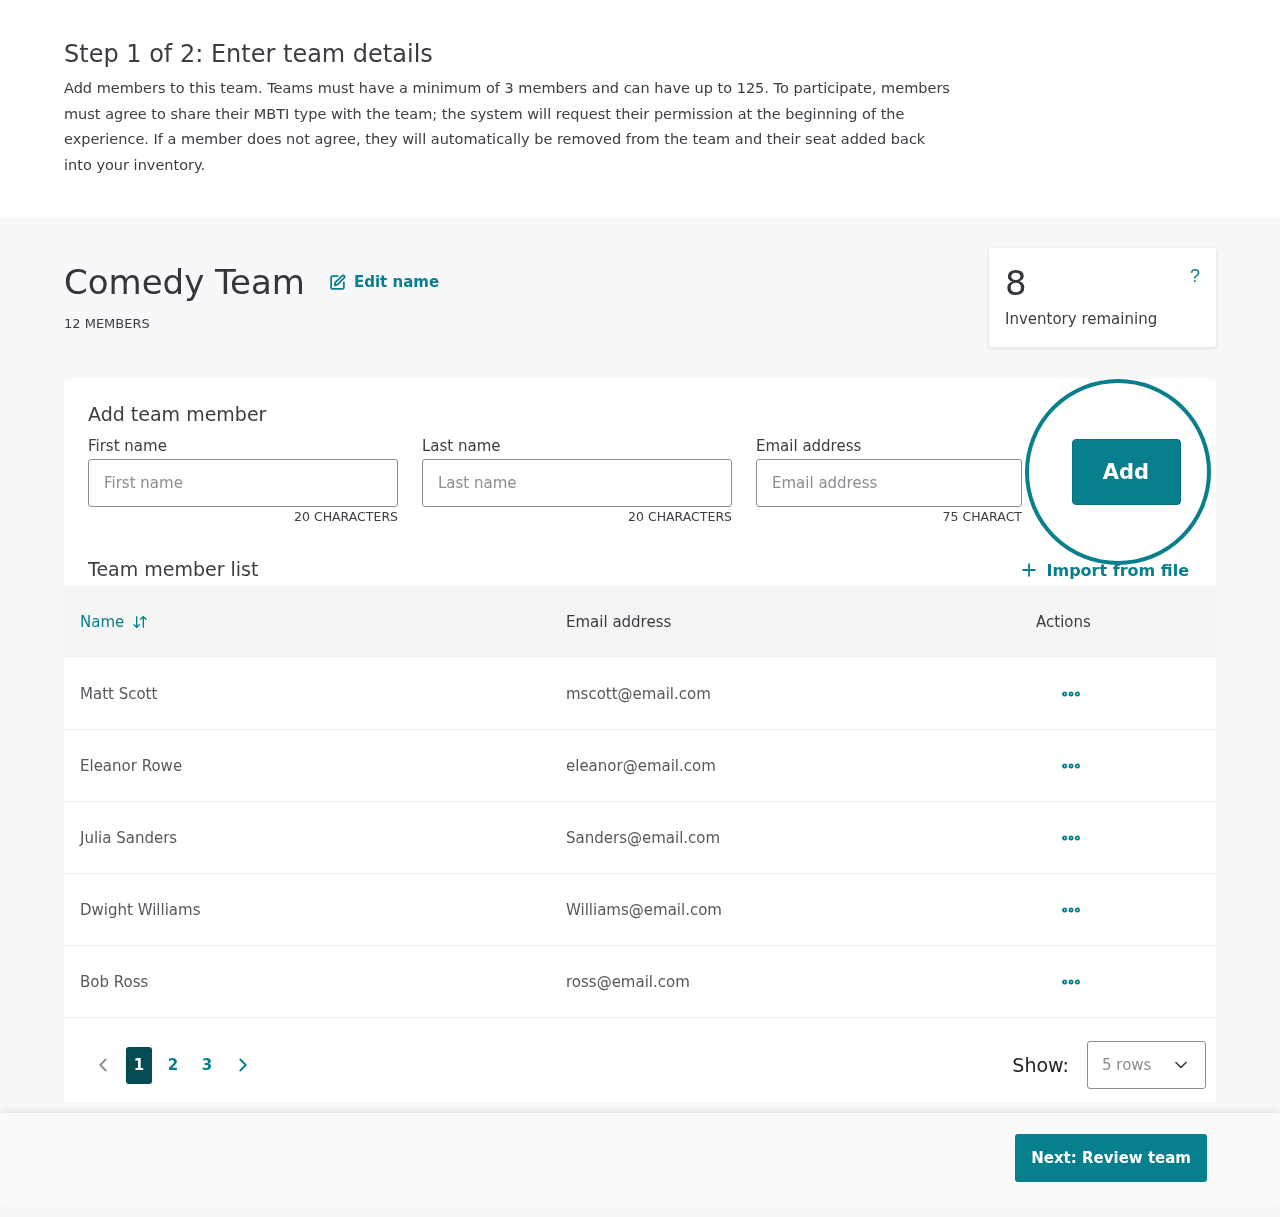  What do you see at coordinates (107, 323) in the screenshot?
I see `member-count: 12 MEMBERS` at bounding box center [107, 323].